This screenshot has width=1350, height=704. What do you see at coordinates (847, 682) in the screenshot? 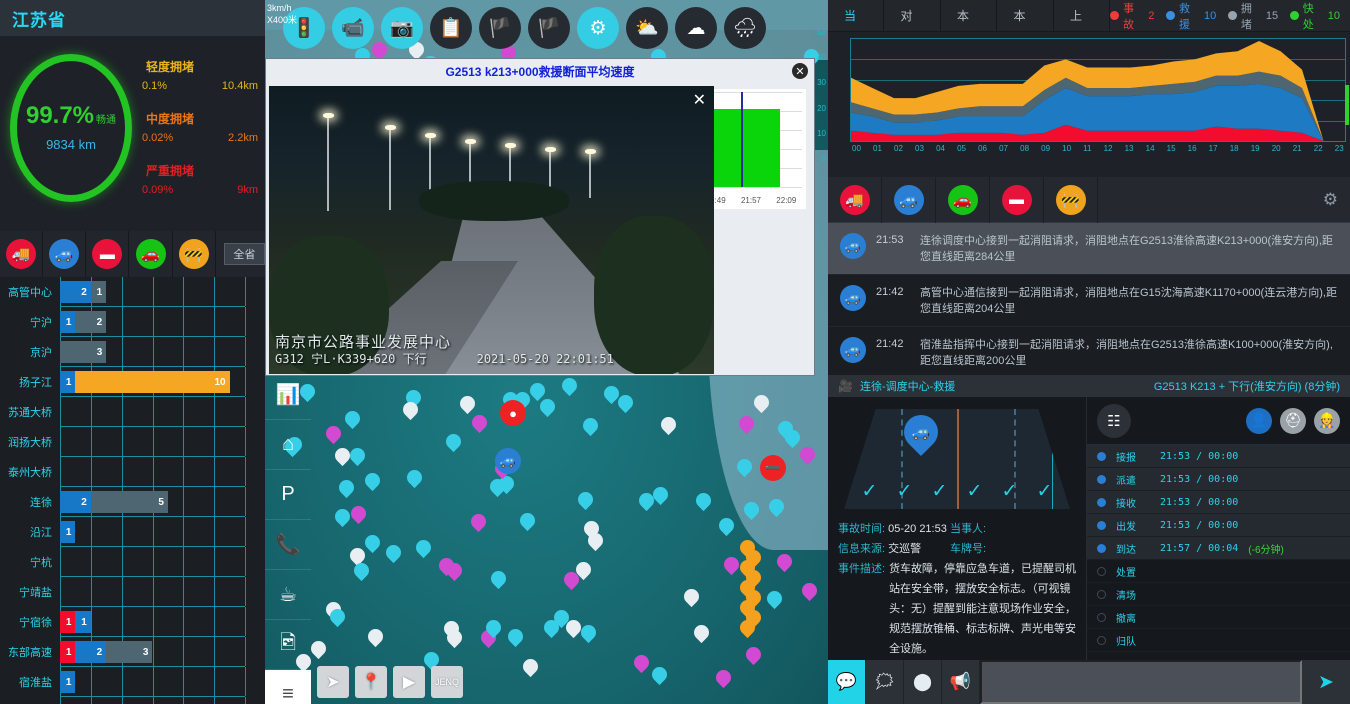
I see `message-icon: 💬` at bounding box center [847, 682].